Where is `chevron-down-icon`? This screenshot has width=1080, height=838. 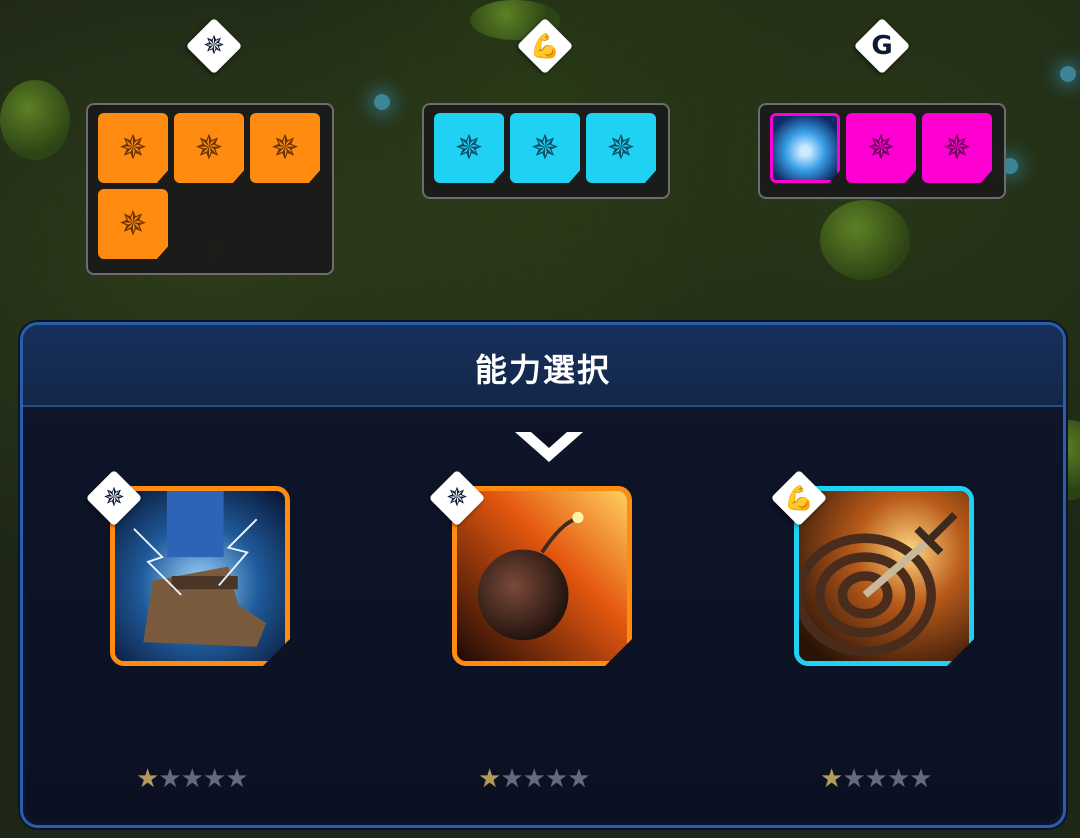
chevron-down-icon is located at coordinates (549, 447).